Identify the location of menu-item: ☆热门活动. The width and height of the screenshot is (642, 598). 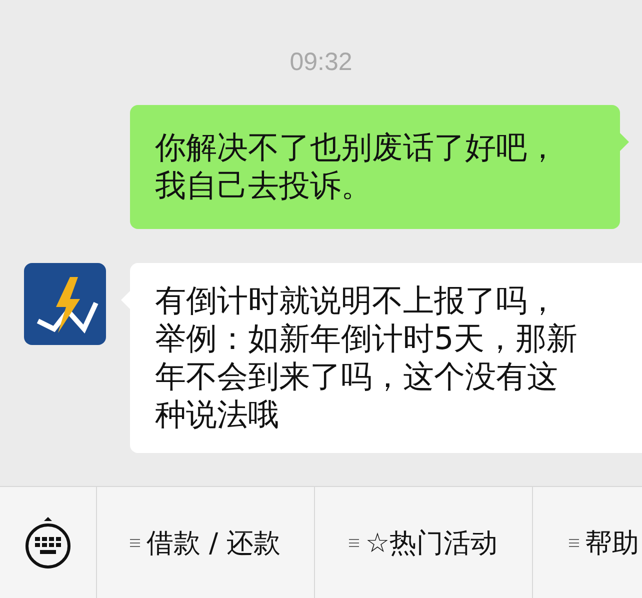
(431, 542).